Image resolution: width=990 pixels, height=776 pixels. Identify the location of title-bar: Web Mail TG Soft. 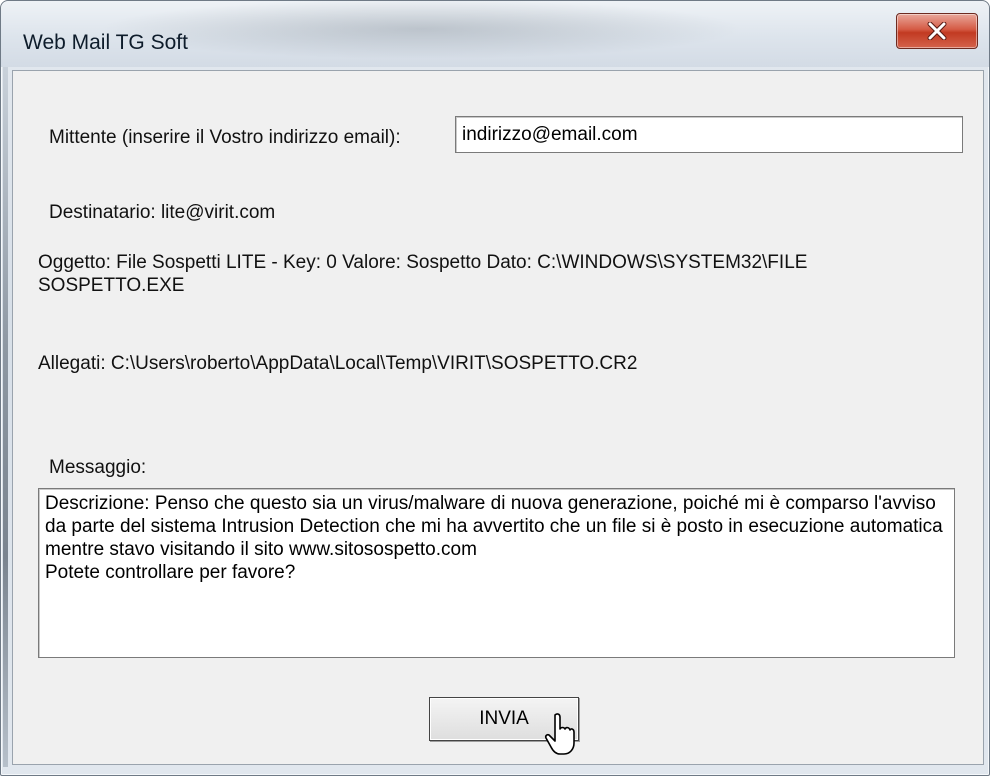
(495, 34).